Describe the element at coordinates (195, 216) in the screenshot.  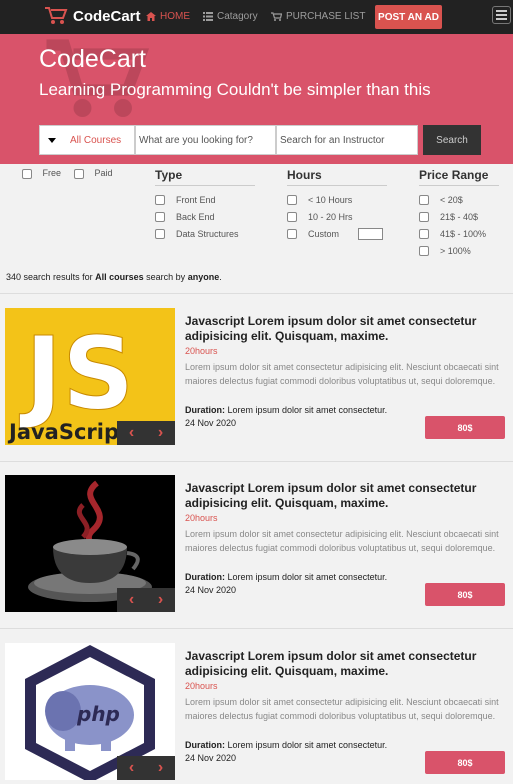
I see `type-option-label: Back End` at that location.